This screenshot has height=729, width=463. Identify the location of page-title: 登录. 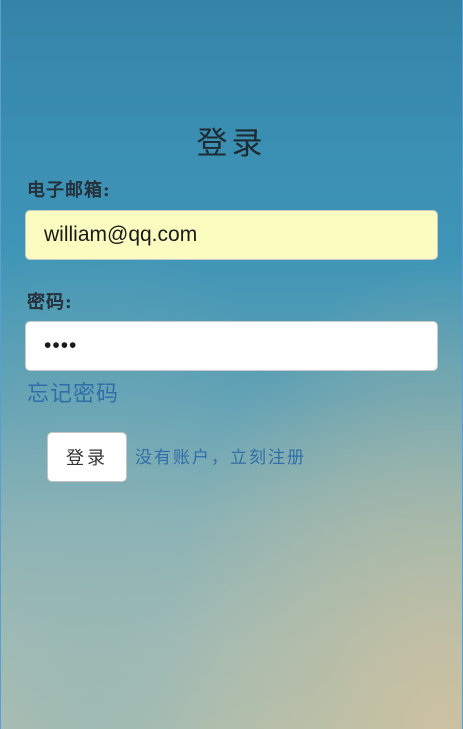
(231, 144).